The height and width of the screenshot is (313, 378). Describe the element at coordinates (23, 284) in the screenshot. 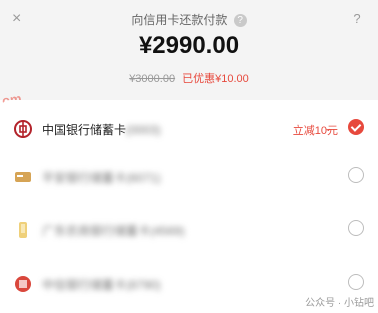

I see `citic-icon` at that location.